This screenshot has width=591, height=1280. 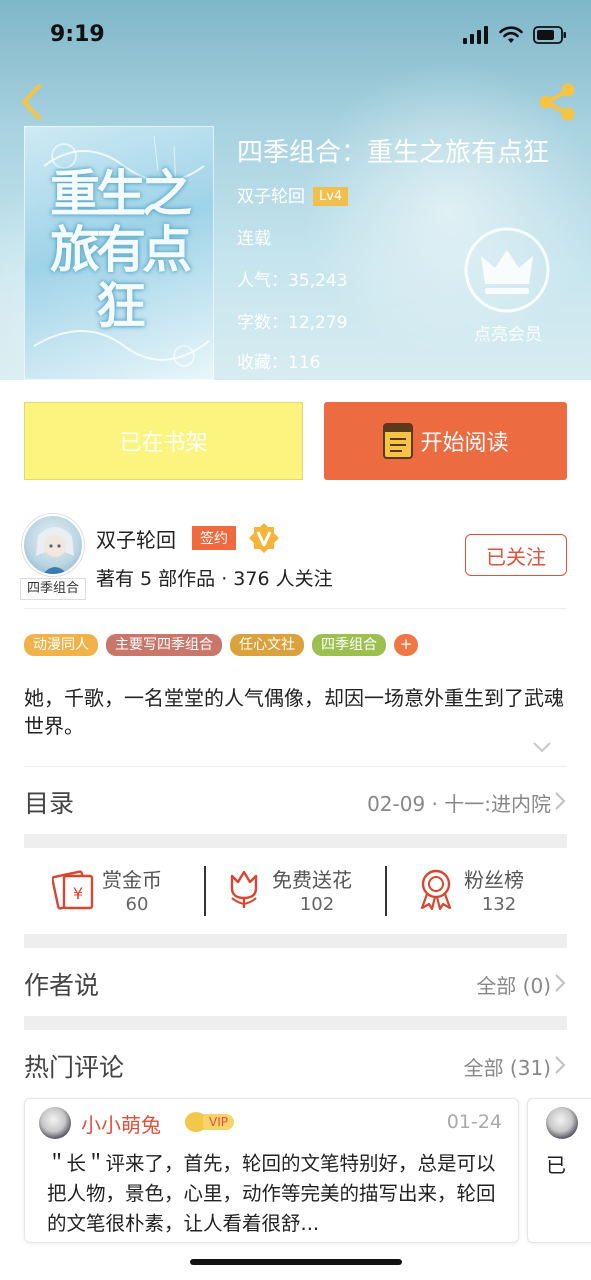 I want to click on chevron-left-icon, so click(x=31, y=102).